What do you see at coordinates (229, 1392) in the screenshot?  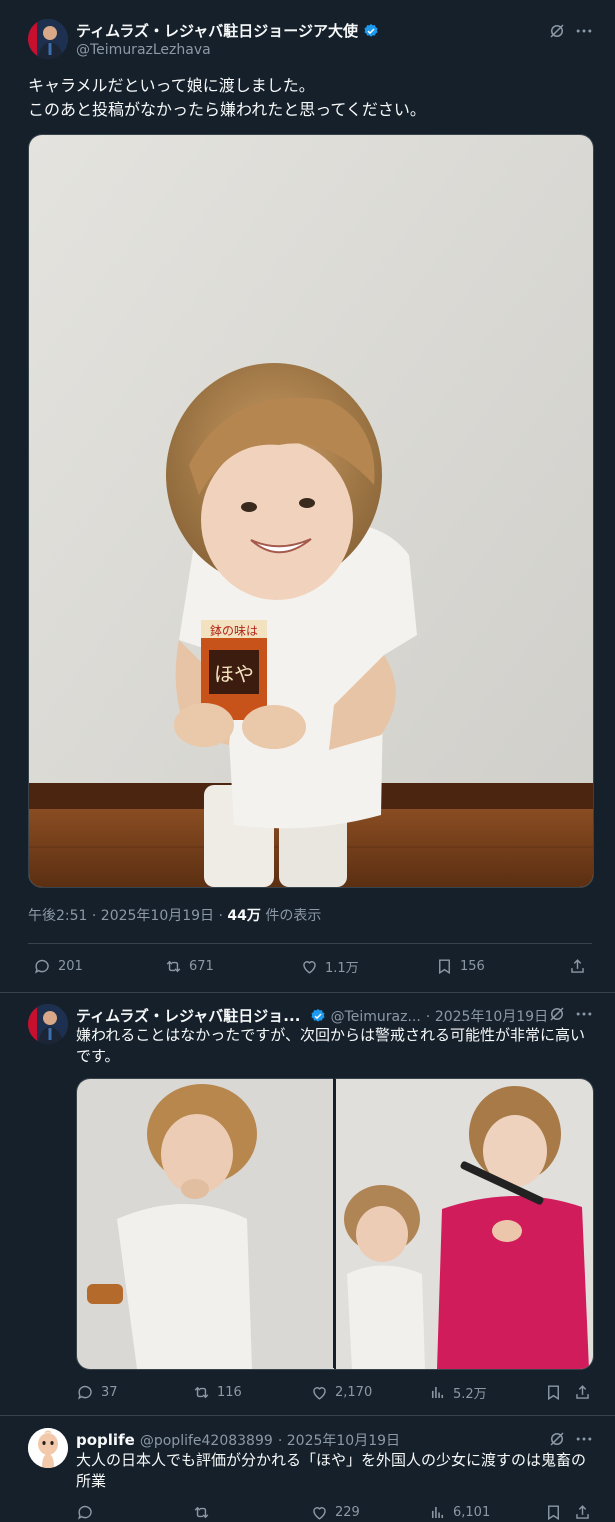 I see `retweet-count: 116` at bounding box center [229, 1392].